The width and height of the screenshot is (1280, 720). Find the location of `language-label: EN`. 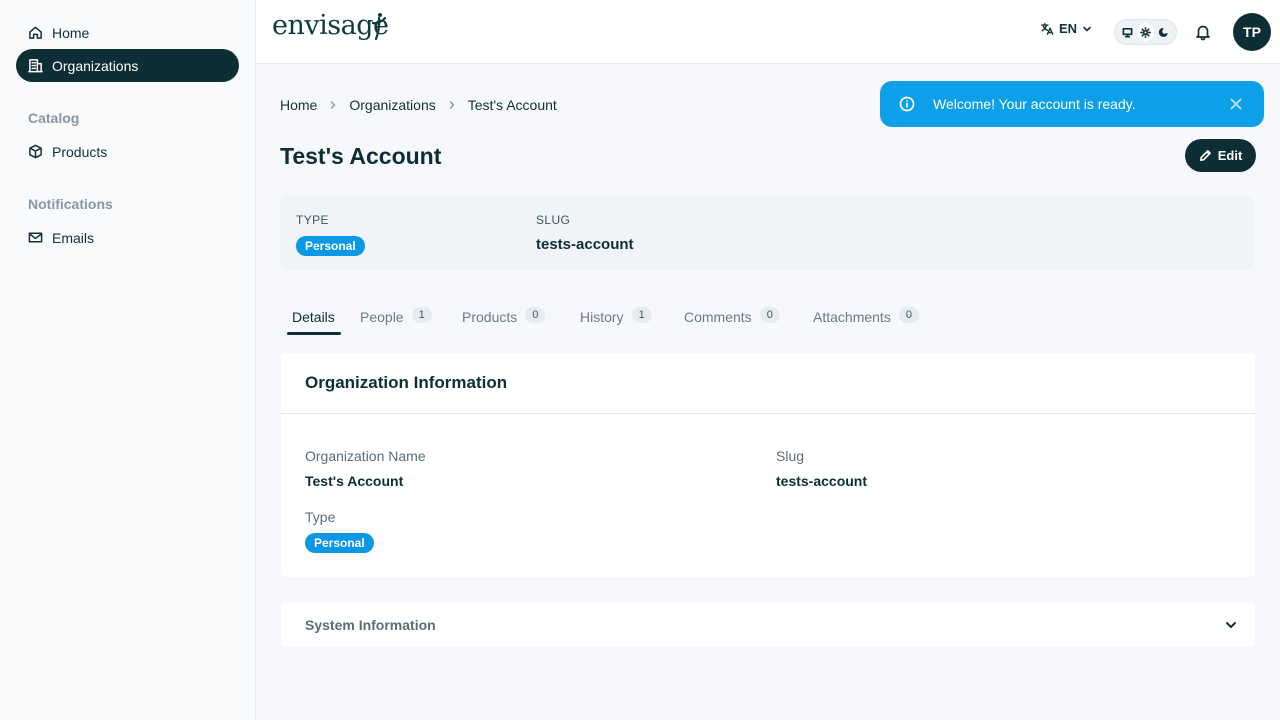

language-label: EN is located at coordinates (1068, 28).